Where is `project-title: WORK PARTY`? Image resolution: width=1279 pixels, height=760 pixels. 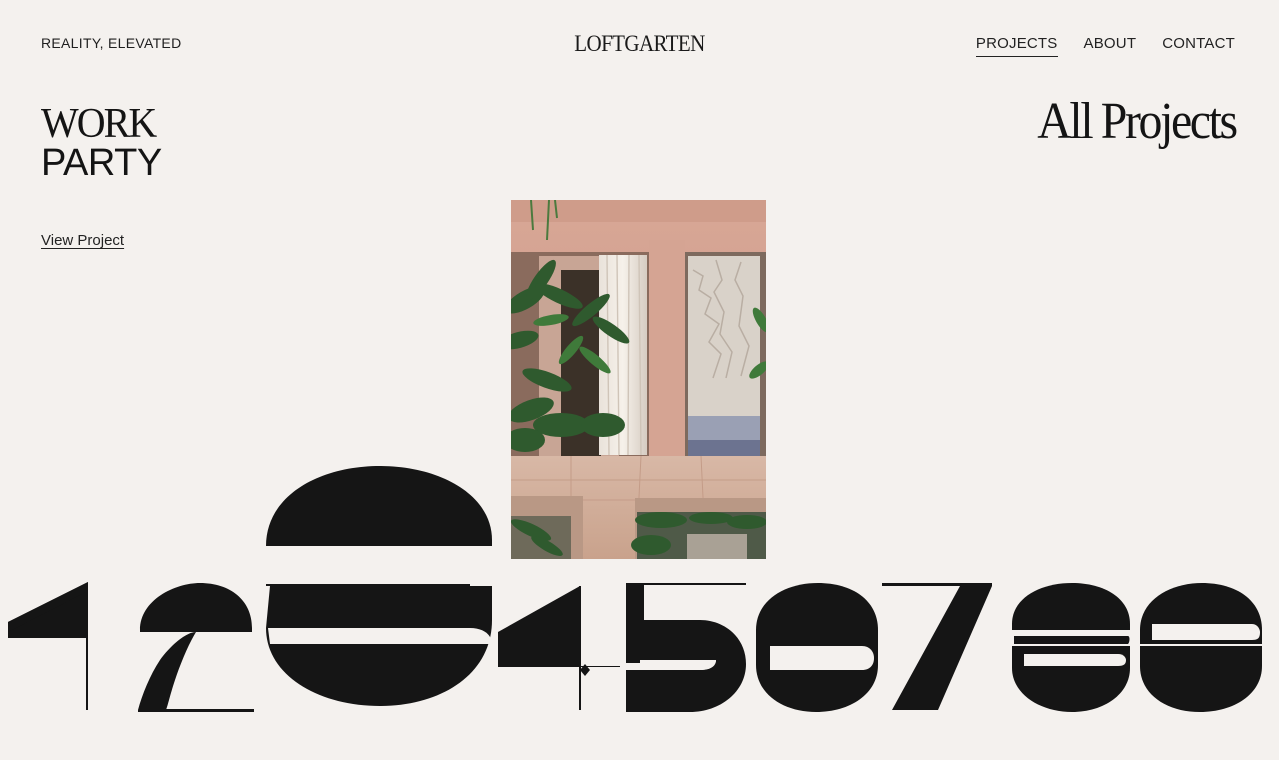
project-title: WORK PARTY is located at coordinates (101, 143).